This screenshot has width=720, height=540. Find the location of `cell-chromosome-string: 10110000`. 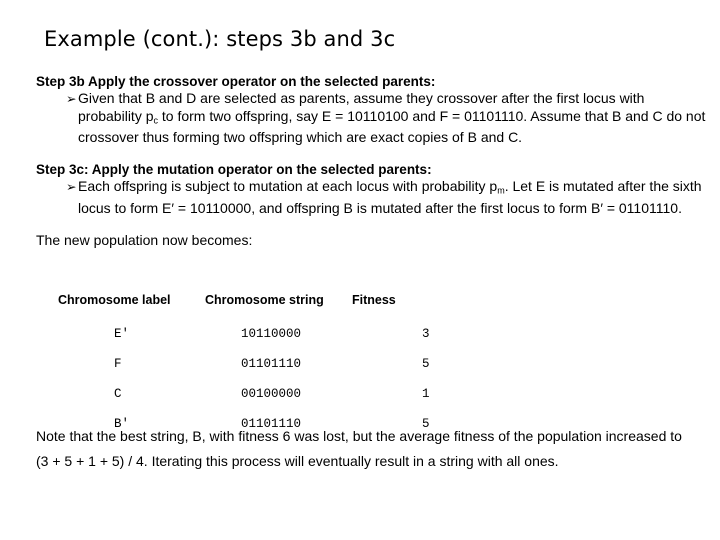

cell-chromosome-string: 10110000 is located at coordinates (271, 334).